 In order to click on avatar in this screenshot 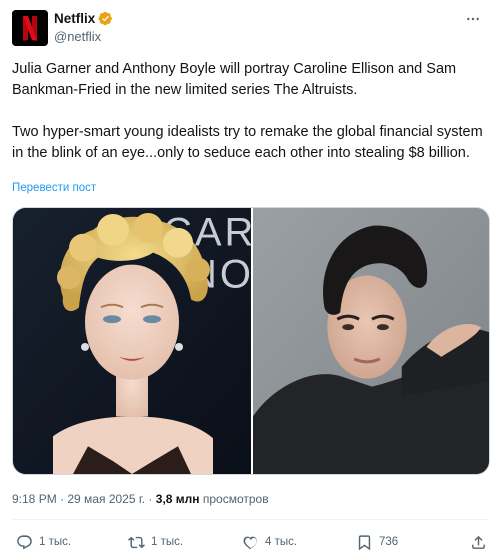, I will do `click(30, 28)`.